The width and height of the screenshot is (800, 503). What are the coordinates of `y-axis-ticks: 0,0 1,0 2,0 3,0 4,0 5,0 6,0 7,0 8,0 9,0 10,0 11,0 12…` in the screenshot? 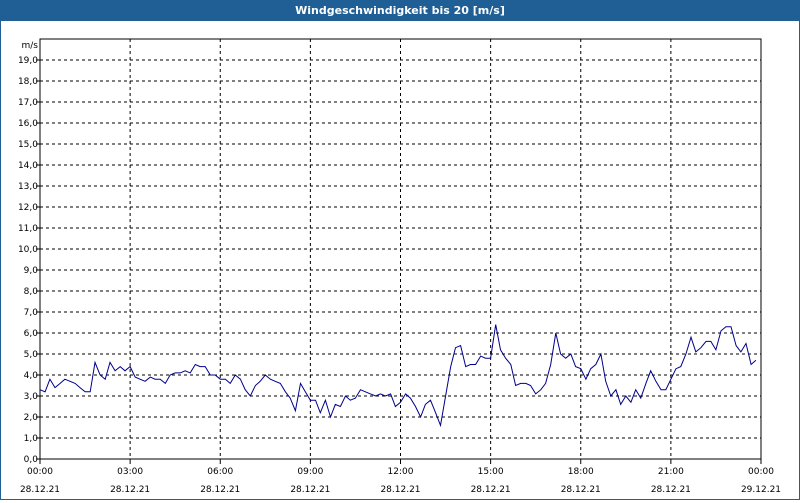 It's located at (29, 260).